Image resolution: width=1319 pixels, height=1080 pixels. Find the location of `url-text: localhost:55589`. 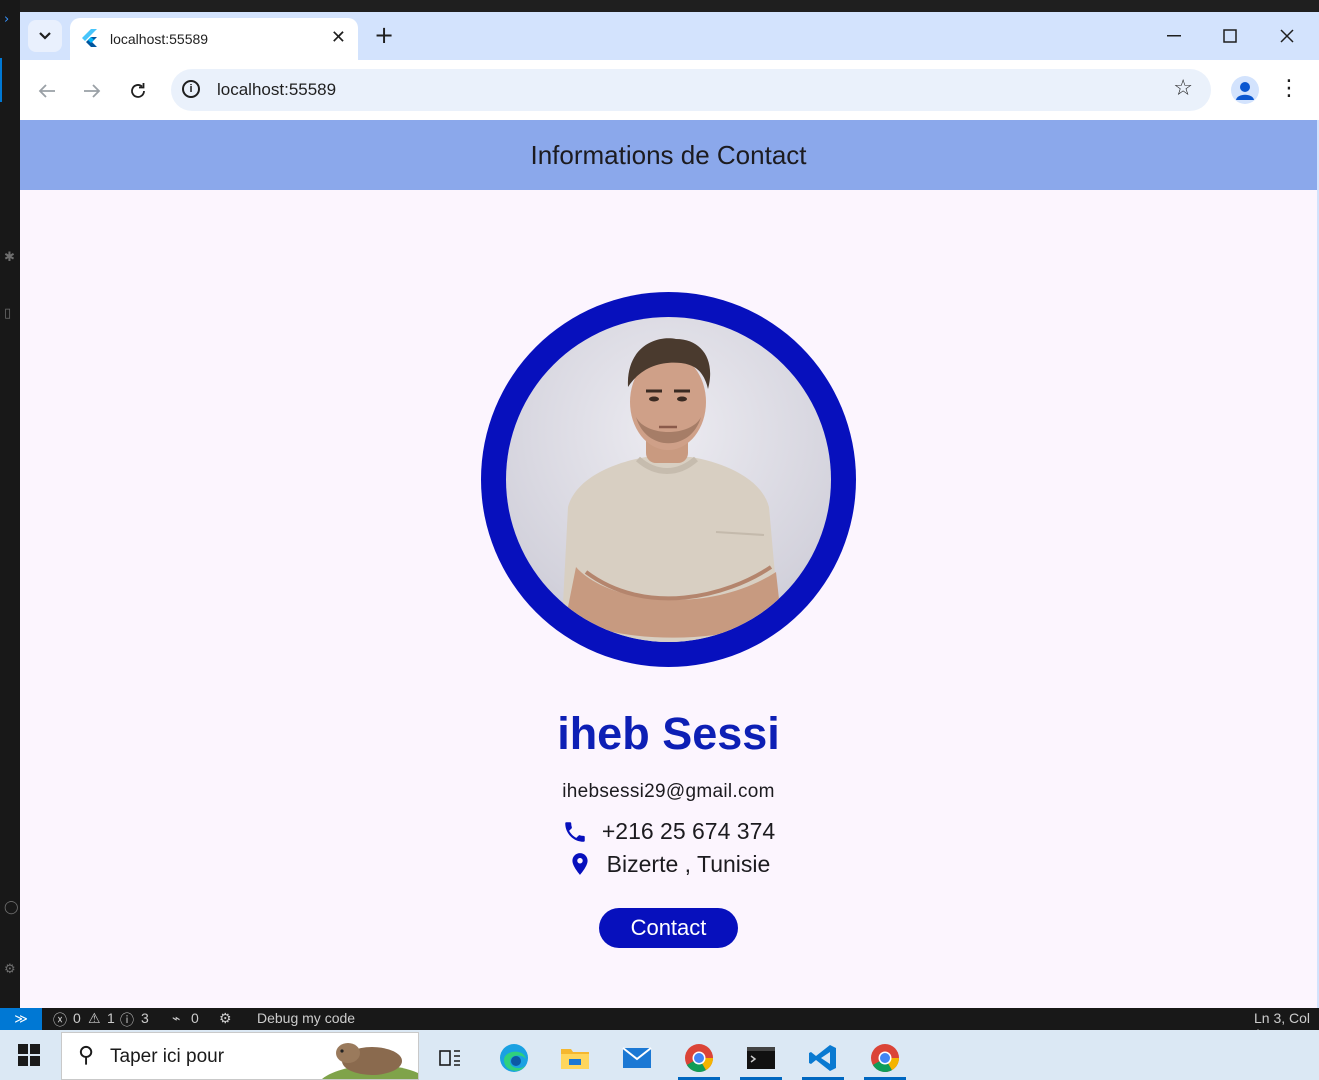

url-text: localhost:55589 is located at coordinates (276, 90).